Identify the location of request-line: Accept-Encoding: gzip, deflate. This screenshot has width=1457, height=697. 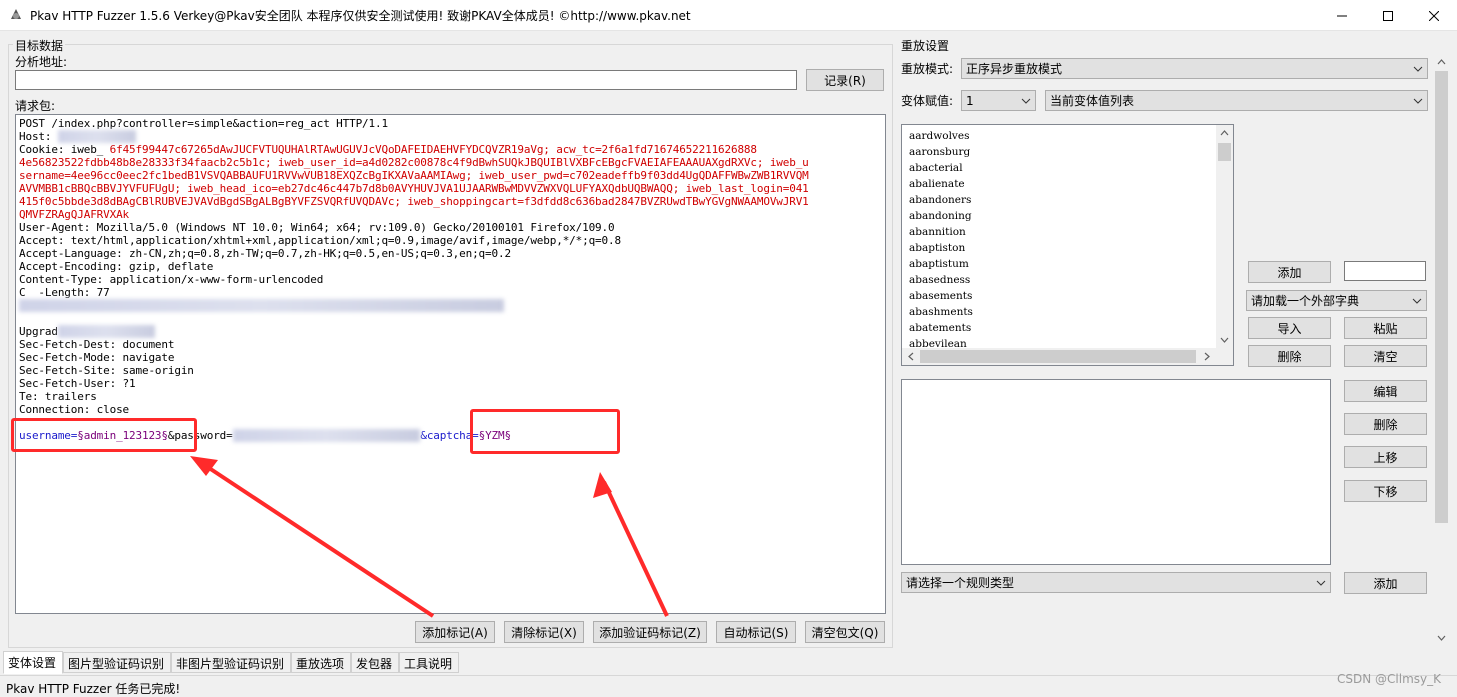
(116, 266).